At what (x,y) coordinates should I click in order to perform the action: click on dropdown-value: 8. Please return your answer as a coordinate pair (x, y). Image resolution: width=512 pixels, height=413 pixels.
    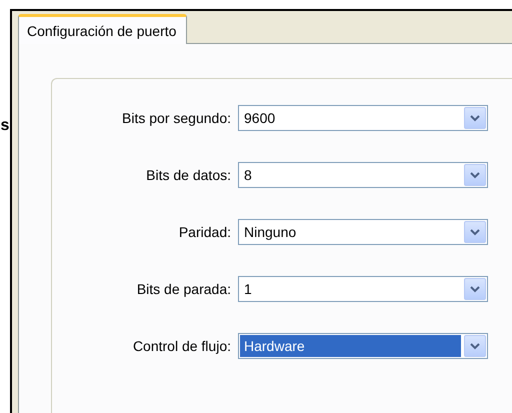
    Looking at the image, I should click on (248, 175).